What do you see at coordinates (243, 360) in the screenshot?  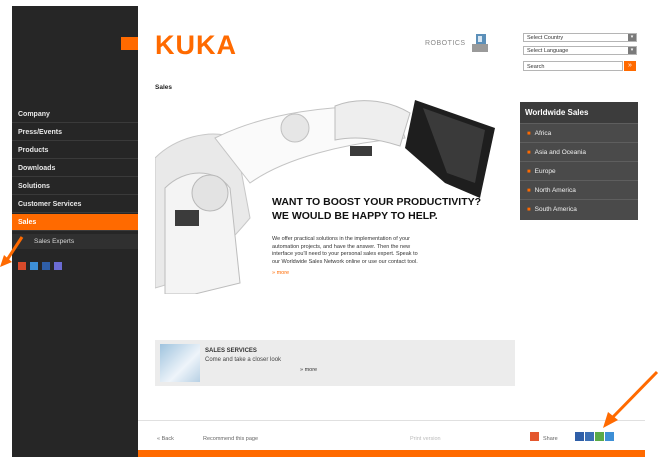 I see `teaser-description: Come and take a closer look` at bounding box center [243, 360].